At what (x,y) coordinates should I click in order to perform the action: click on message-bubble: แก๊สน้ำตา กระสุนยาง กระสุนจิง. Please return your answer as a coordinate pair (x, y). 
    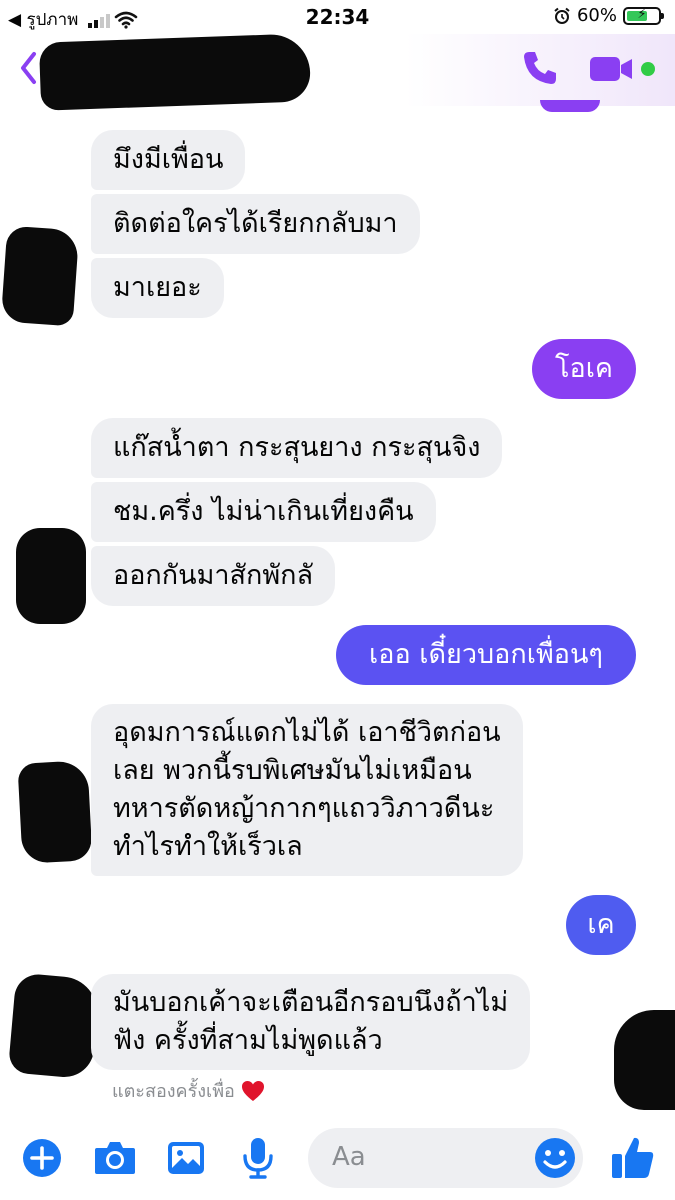
    Looking at the image, I should click on (297, 448).